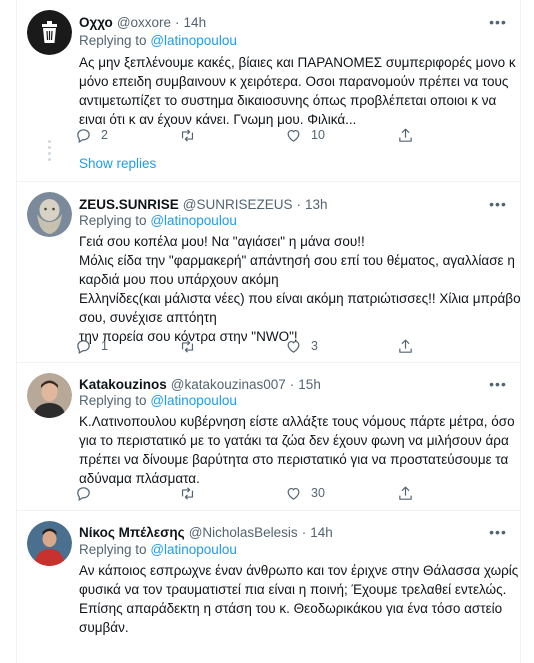  I want to click on like-count: 3, so click(314, 346).